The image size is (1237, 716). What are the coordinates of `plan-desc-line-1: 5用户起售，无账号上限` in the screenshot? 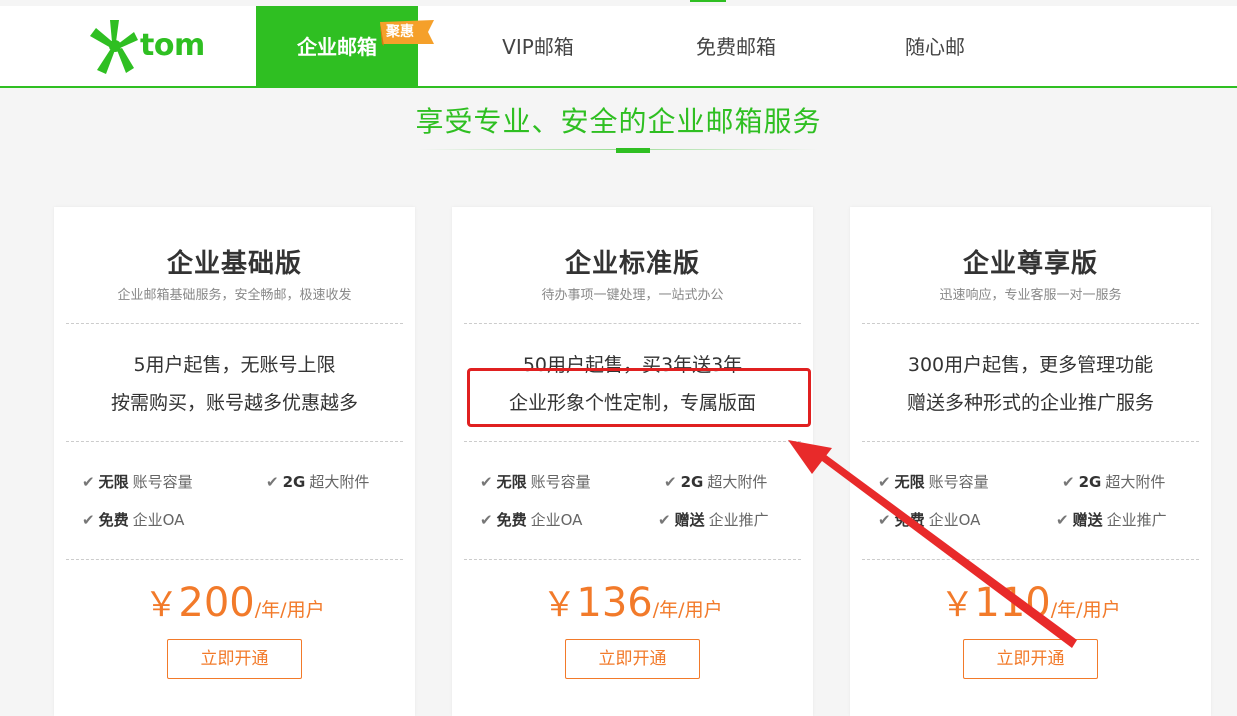 It's located at (234, 365).